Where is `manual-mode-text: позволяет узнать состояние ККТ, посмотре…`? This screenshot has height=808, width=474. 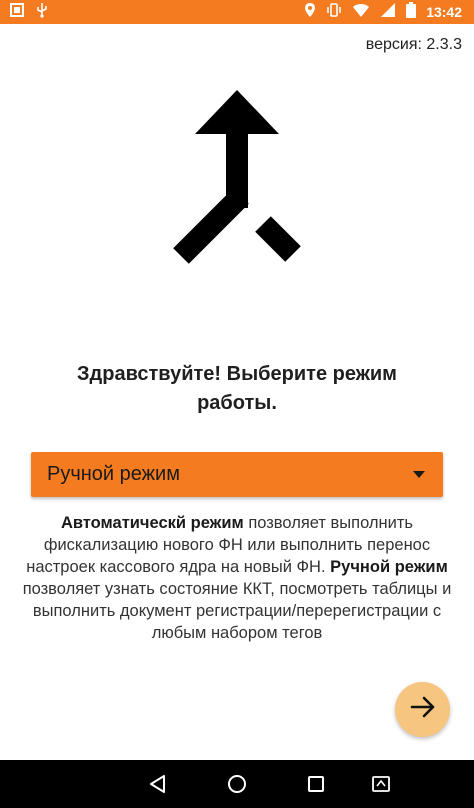
manual-mode-text: позволяет узнать состояние ККТ, посмотре… is located at coordinates (237, 611).